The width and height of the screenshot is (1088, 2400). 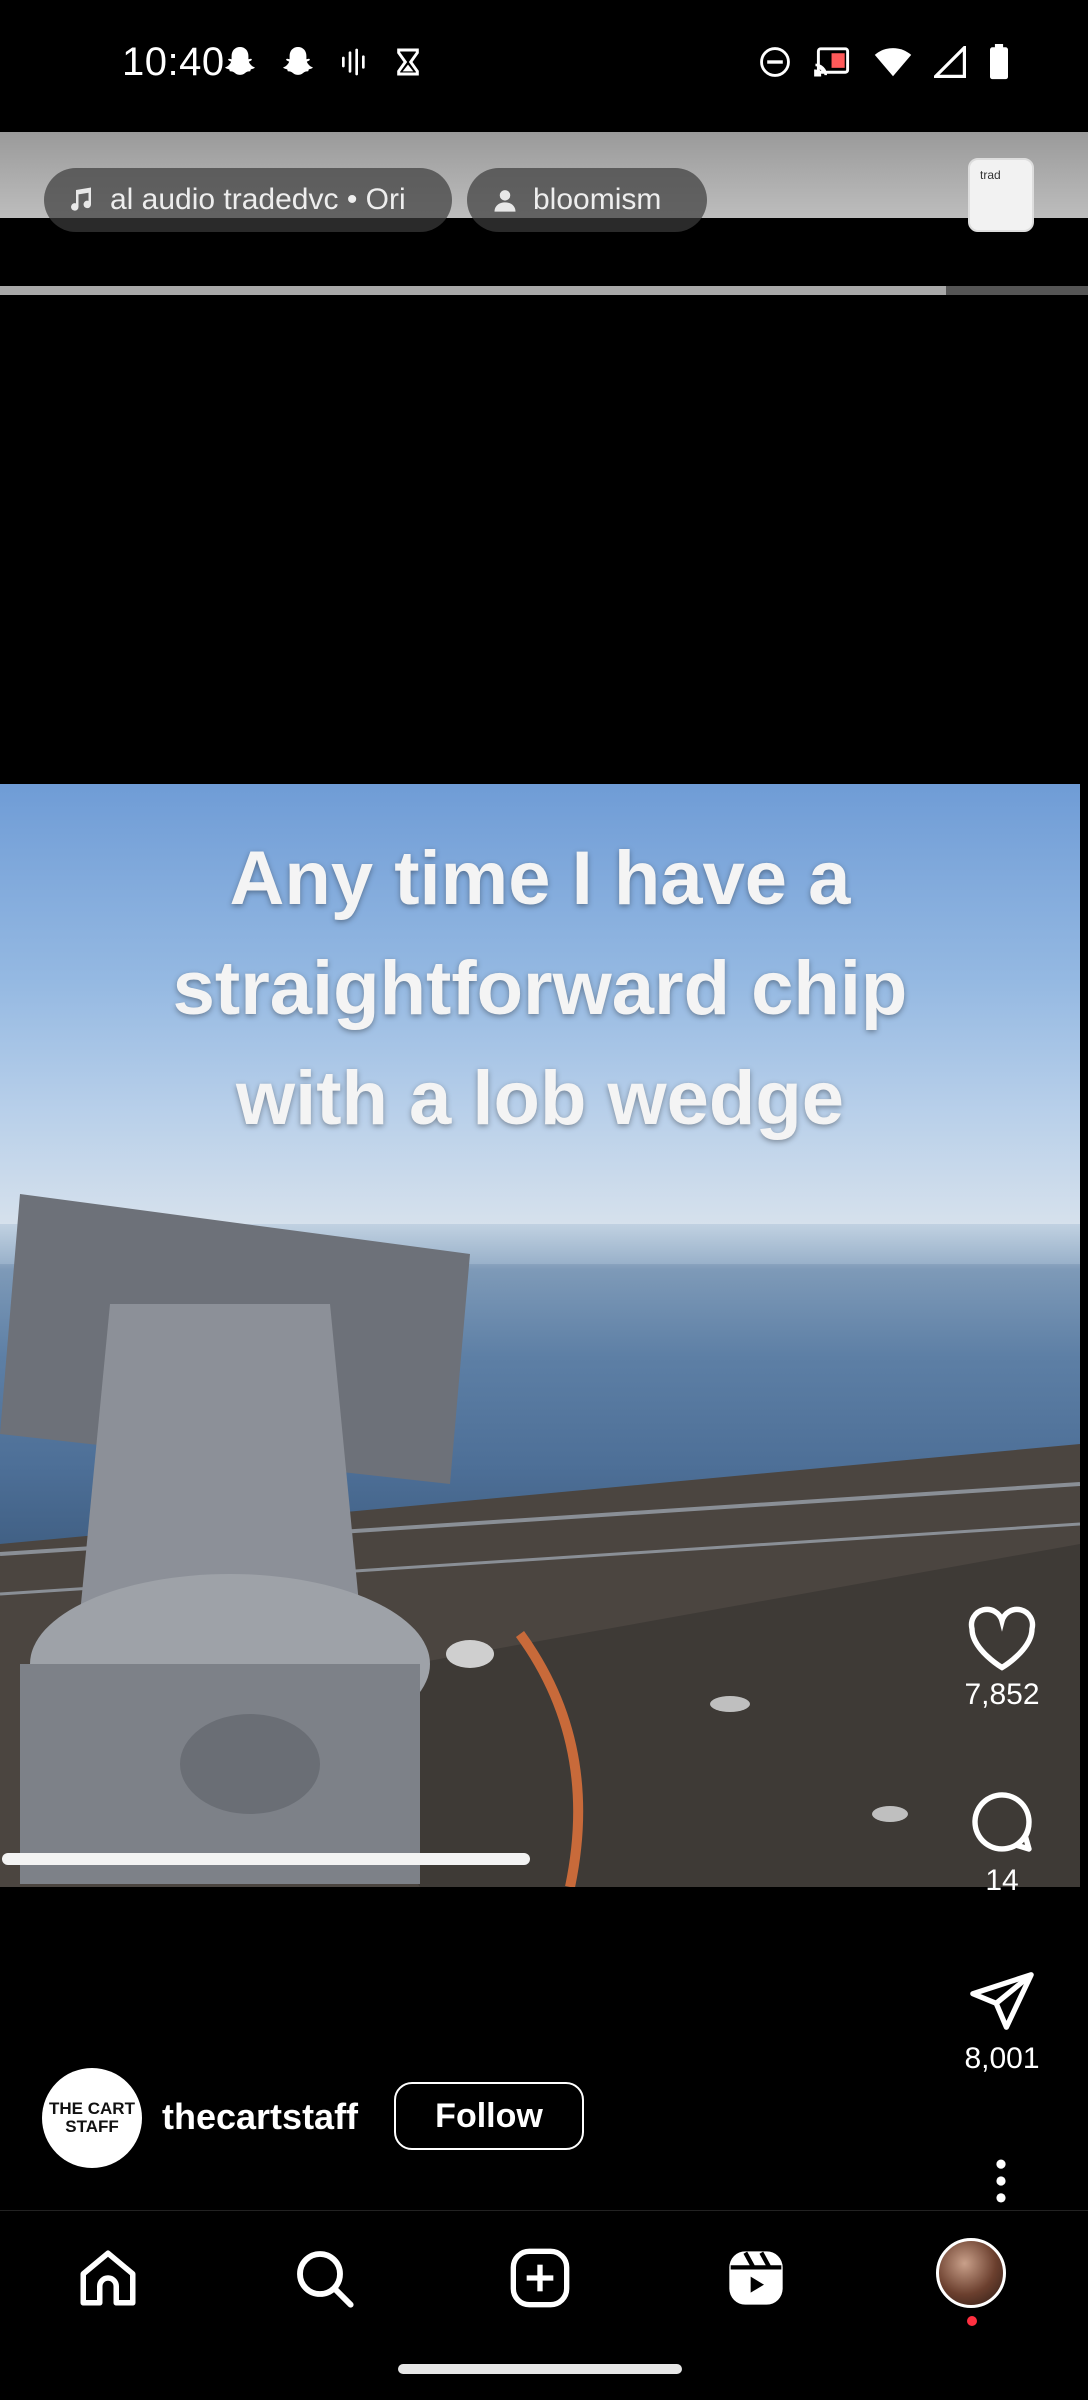 I want to click on audio-chip: al audio tradedvc • Ori, so click(x=248, y=200).